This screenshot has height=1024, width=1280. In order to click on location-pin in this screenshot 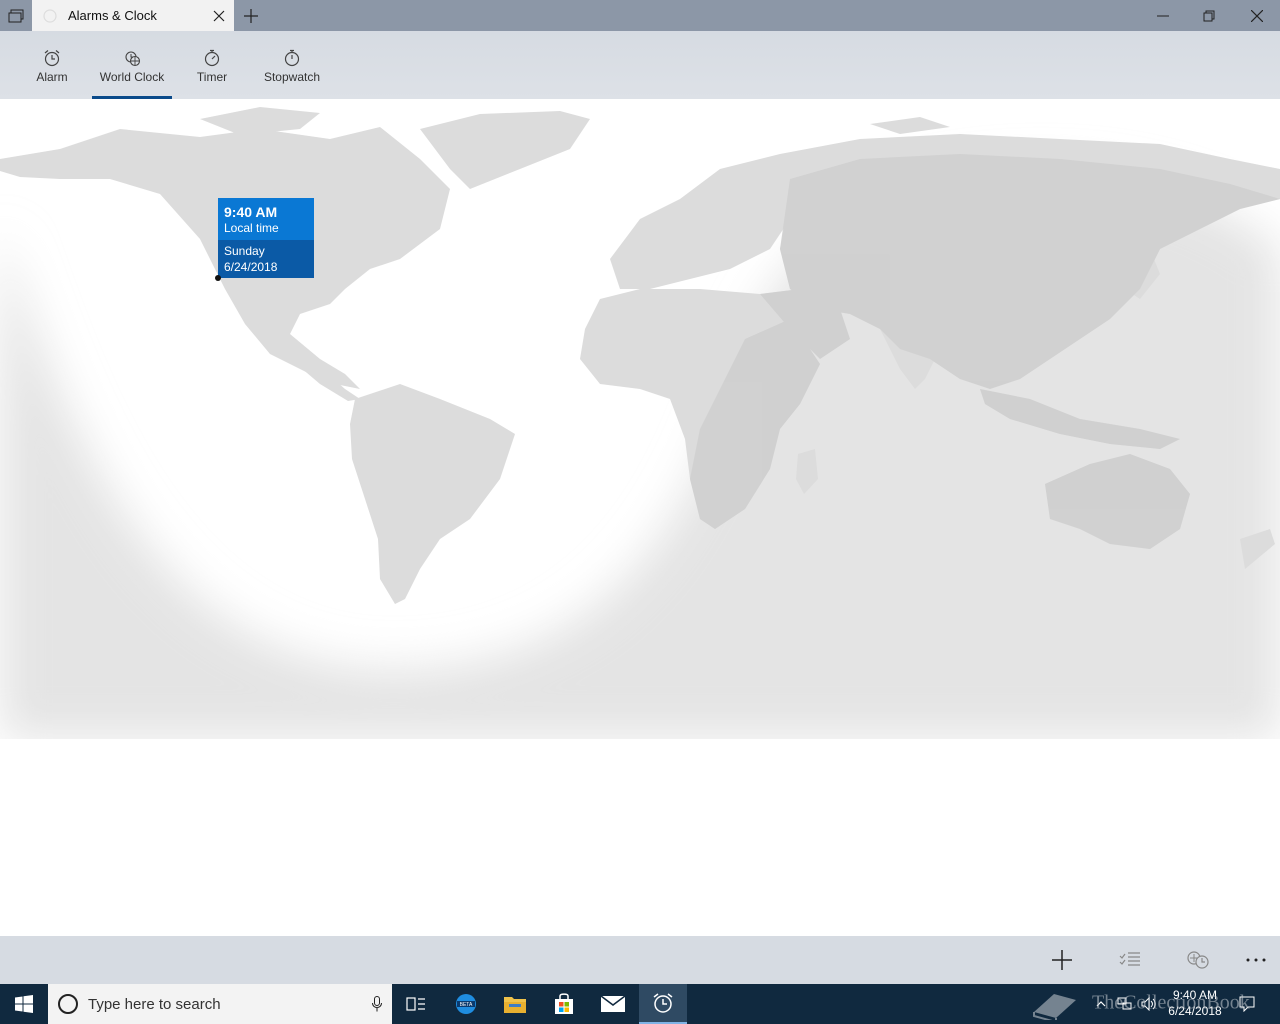, I will do `click(218, 278)`.